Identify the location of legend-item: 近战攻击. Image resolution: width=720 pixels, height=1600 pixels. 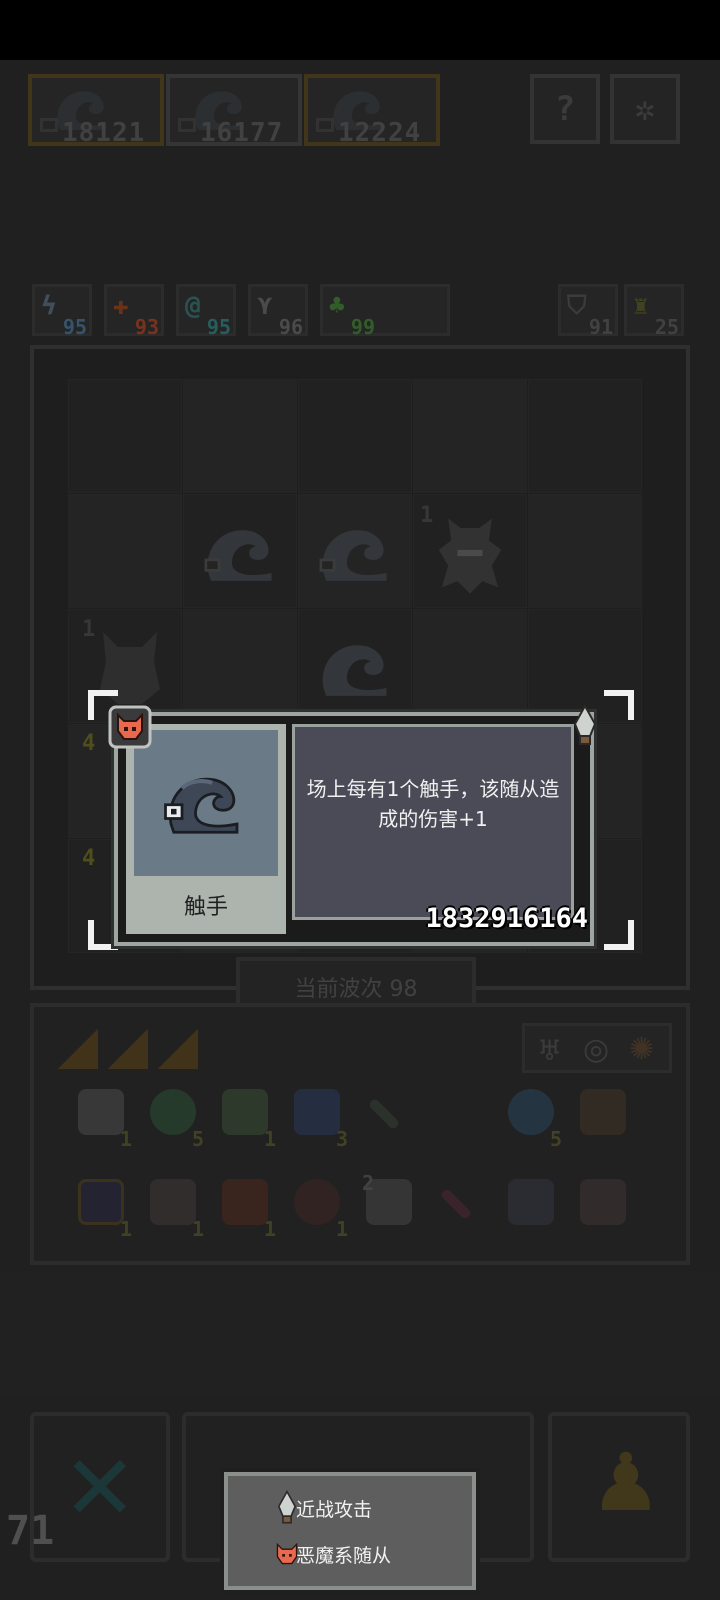
(325, 1508).